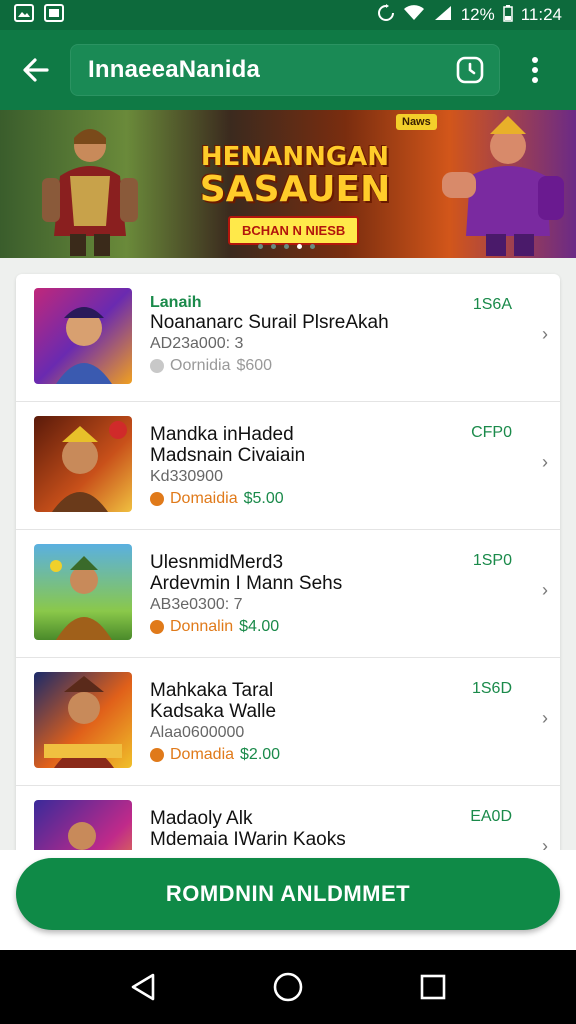 The height and width of the screenshot is (1024, 576). Describe the element at coordinates (491, 688) in the screenshot. I see `item-rating: 1S6D` at that location.